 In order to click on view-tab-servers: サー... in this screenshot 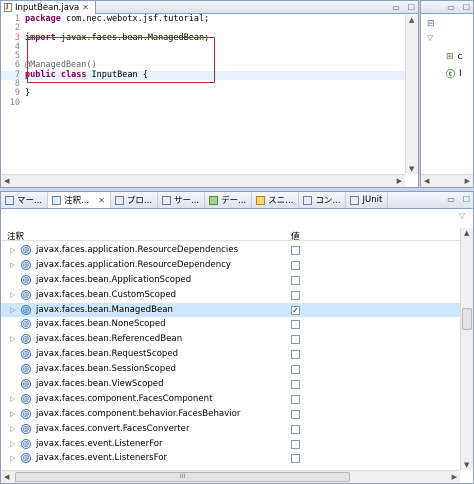, I will do `click(182, 200)`.